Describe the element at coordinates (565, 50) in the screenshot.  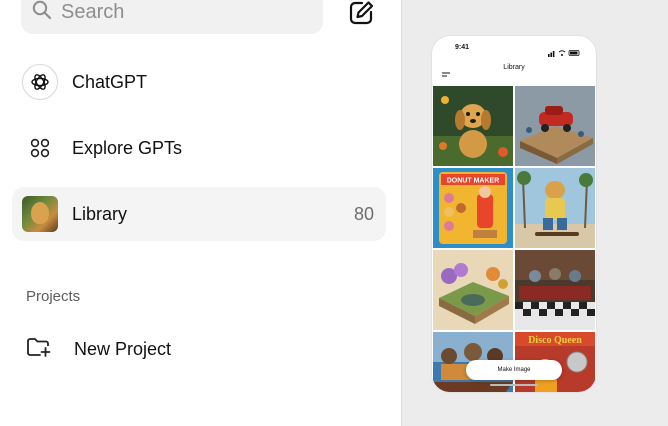
I see `status-icons` at that location.